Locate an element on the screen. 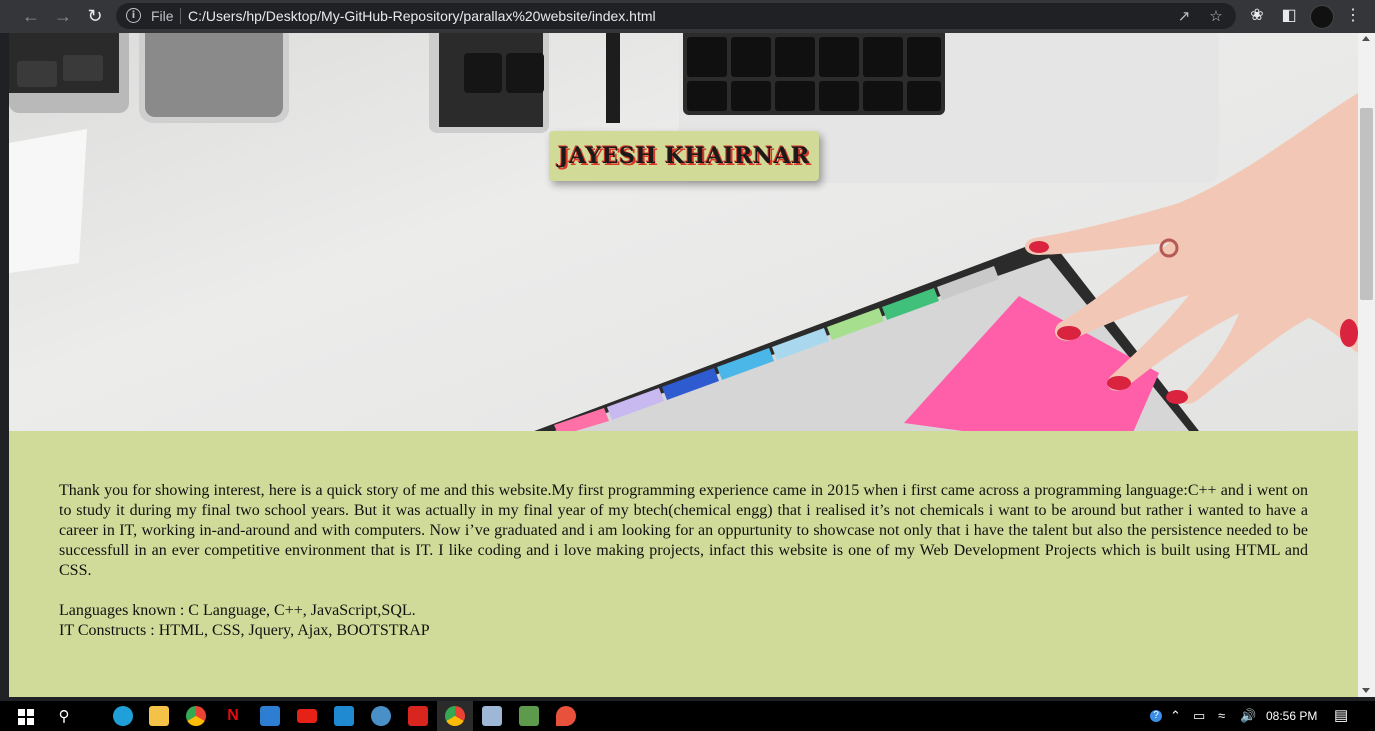  sidebar-icon: ◧ is located at coordinates (1289, 16).